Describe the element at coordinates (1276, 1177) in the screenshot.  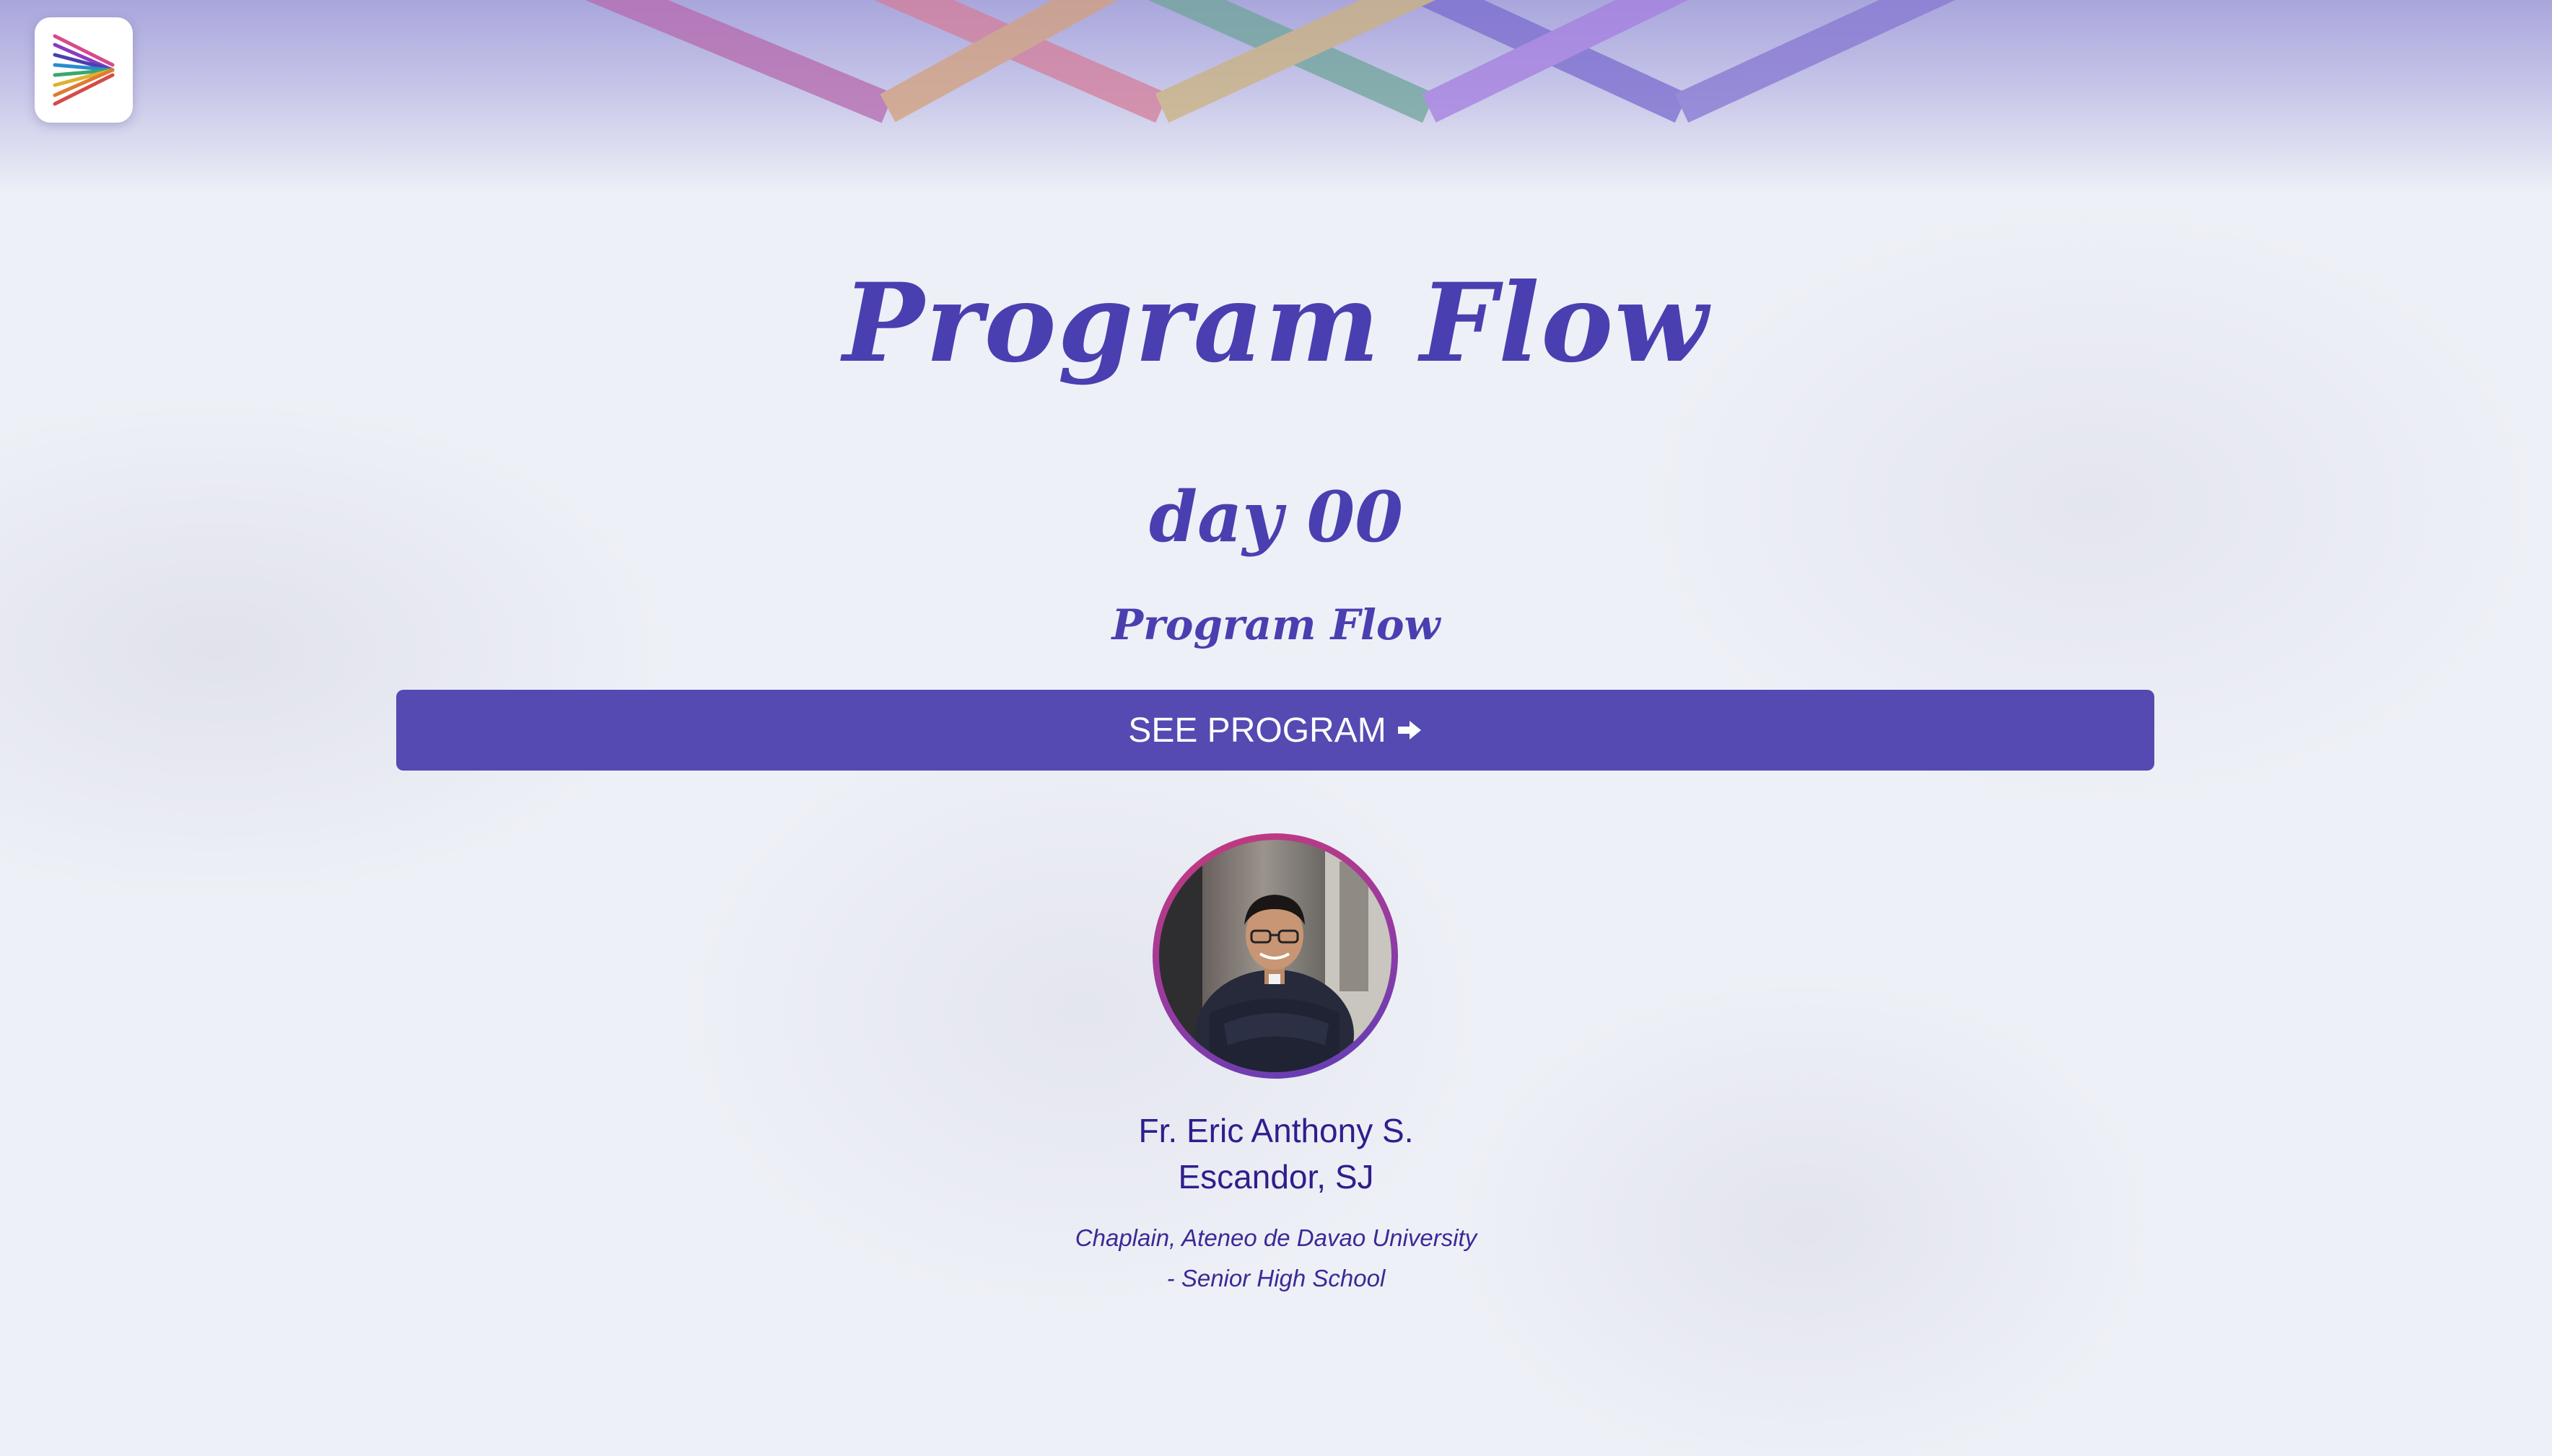
I see `speaker-name-line2: Escandor, SJ` at that location.